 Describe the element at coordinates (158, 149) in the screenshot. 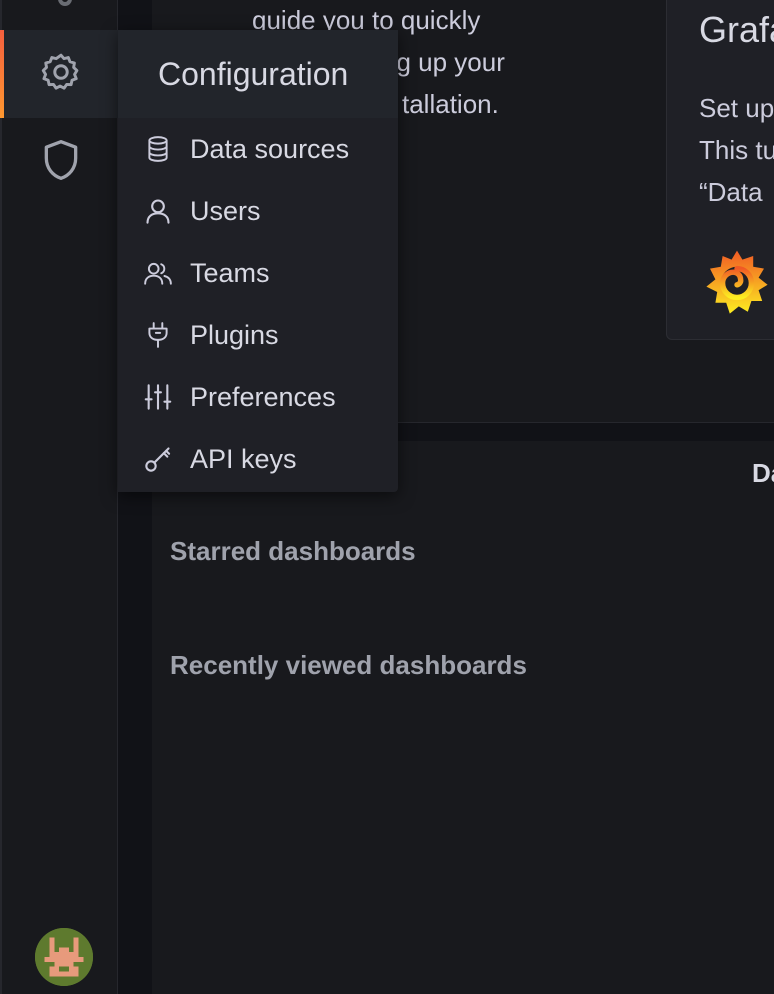

I see `database-icon` at that location.